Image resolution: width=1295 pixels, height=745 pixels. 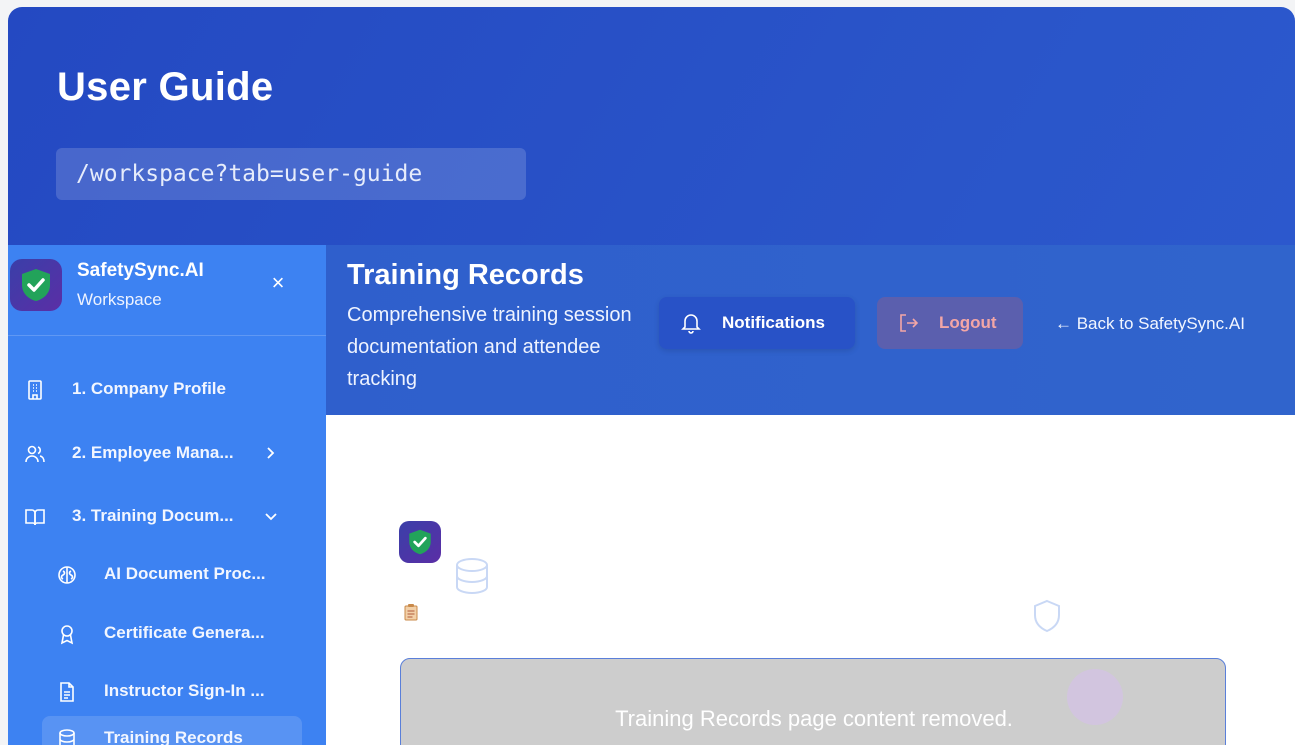 I want to click on shield-decor-icon, so click(x=1047, y=618).